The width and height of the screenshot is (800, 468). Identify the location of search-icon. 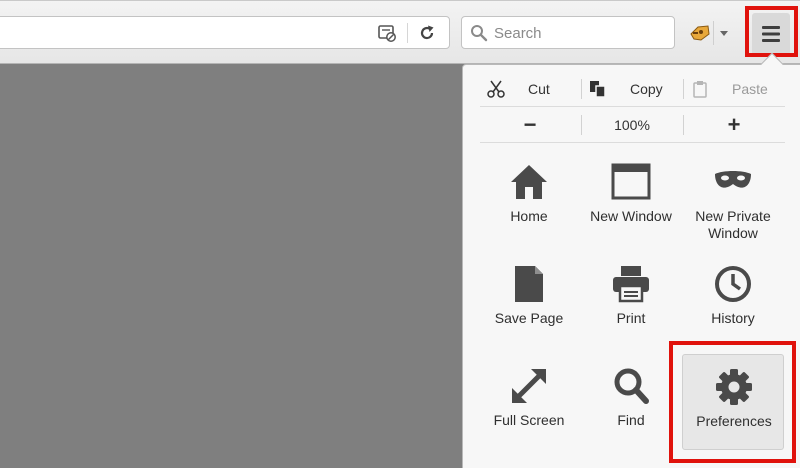
(479, 33).